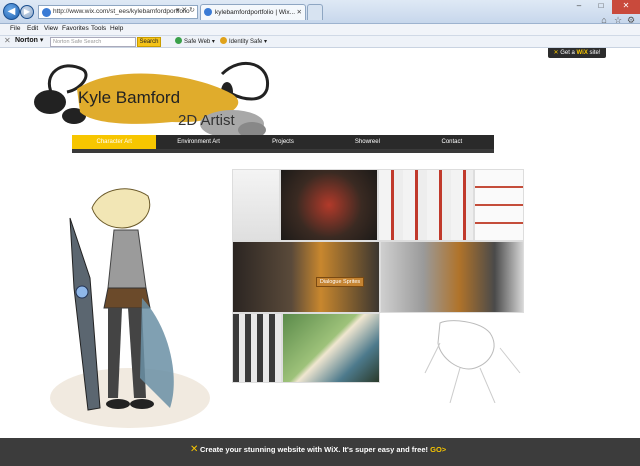 The height and width of the screenshot is (466, 640). What do you see at coordinates (223, 40) in the screenshot?
I see `identity-safe-icon` at bounding box center [223, 40].